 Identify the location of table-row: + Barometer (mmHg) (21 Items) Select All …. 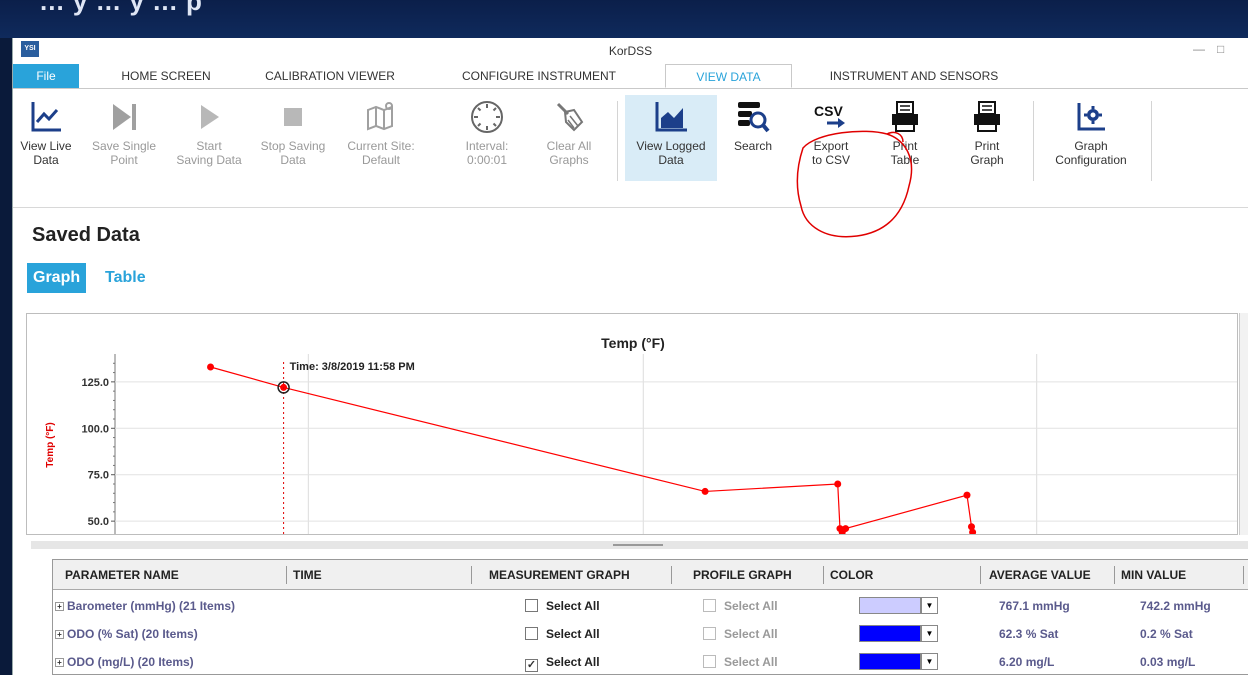
(650, 606).